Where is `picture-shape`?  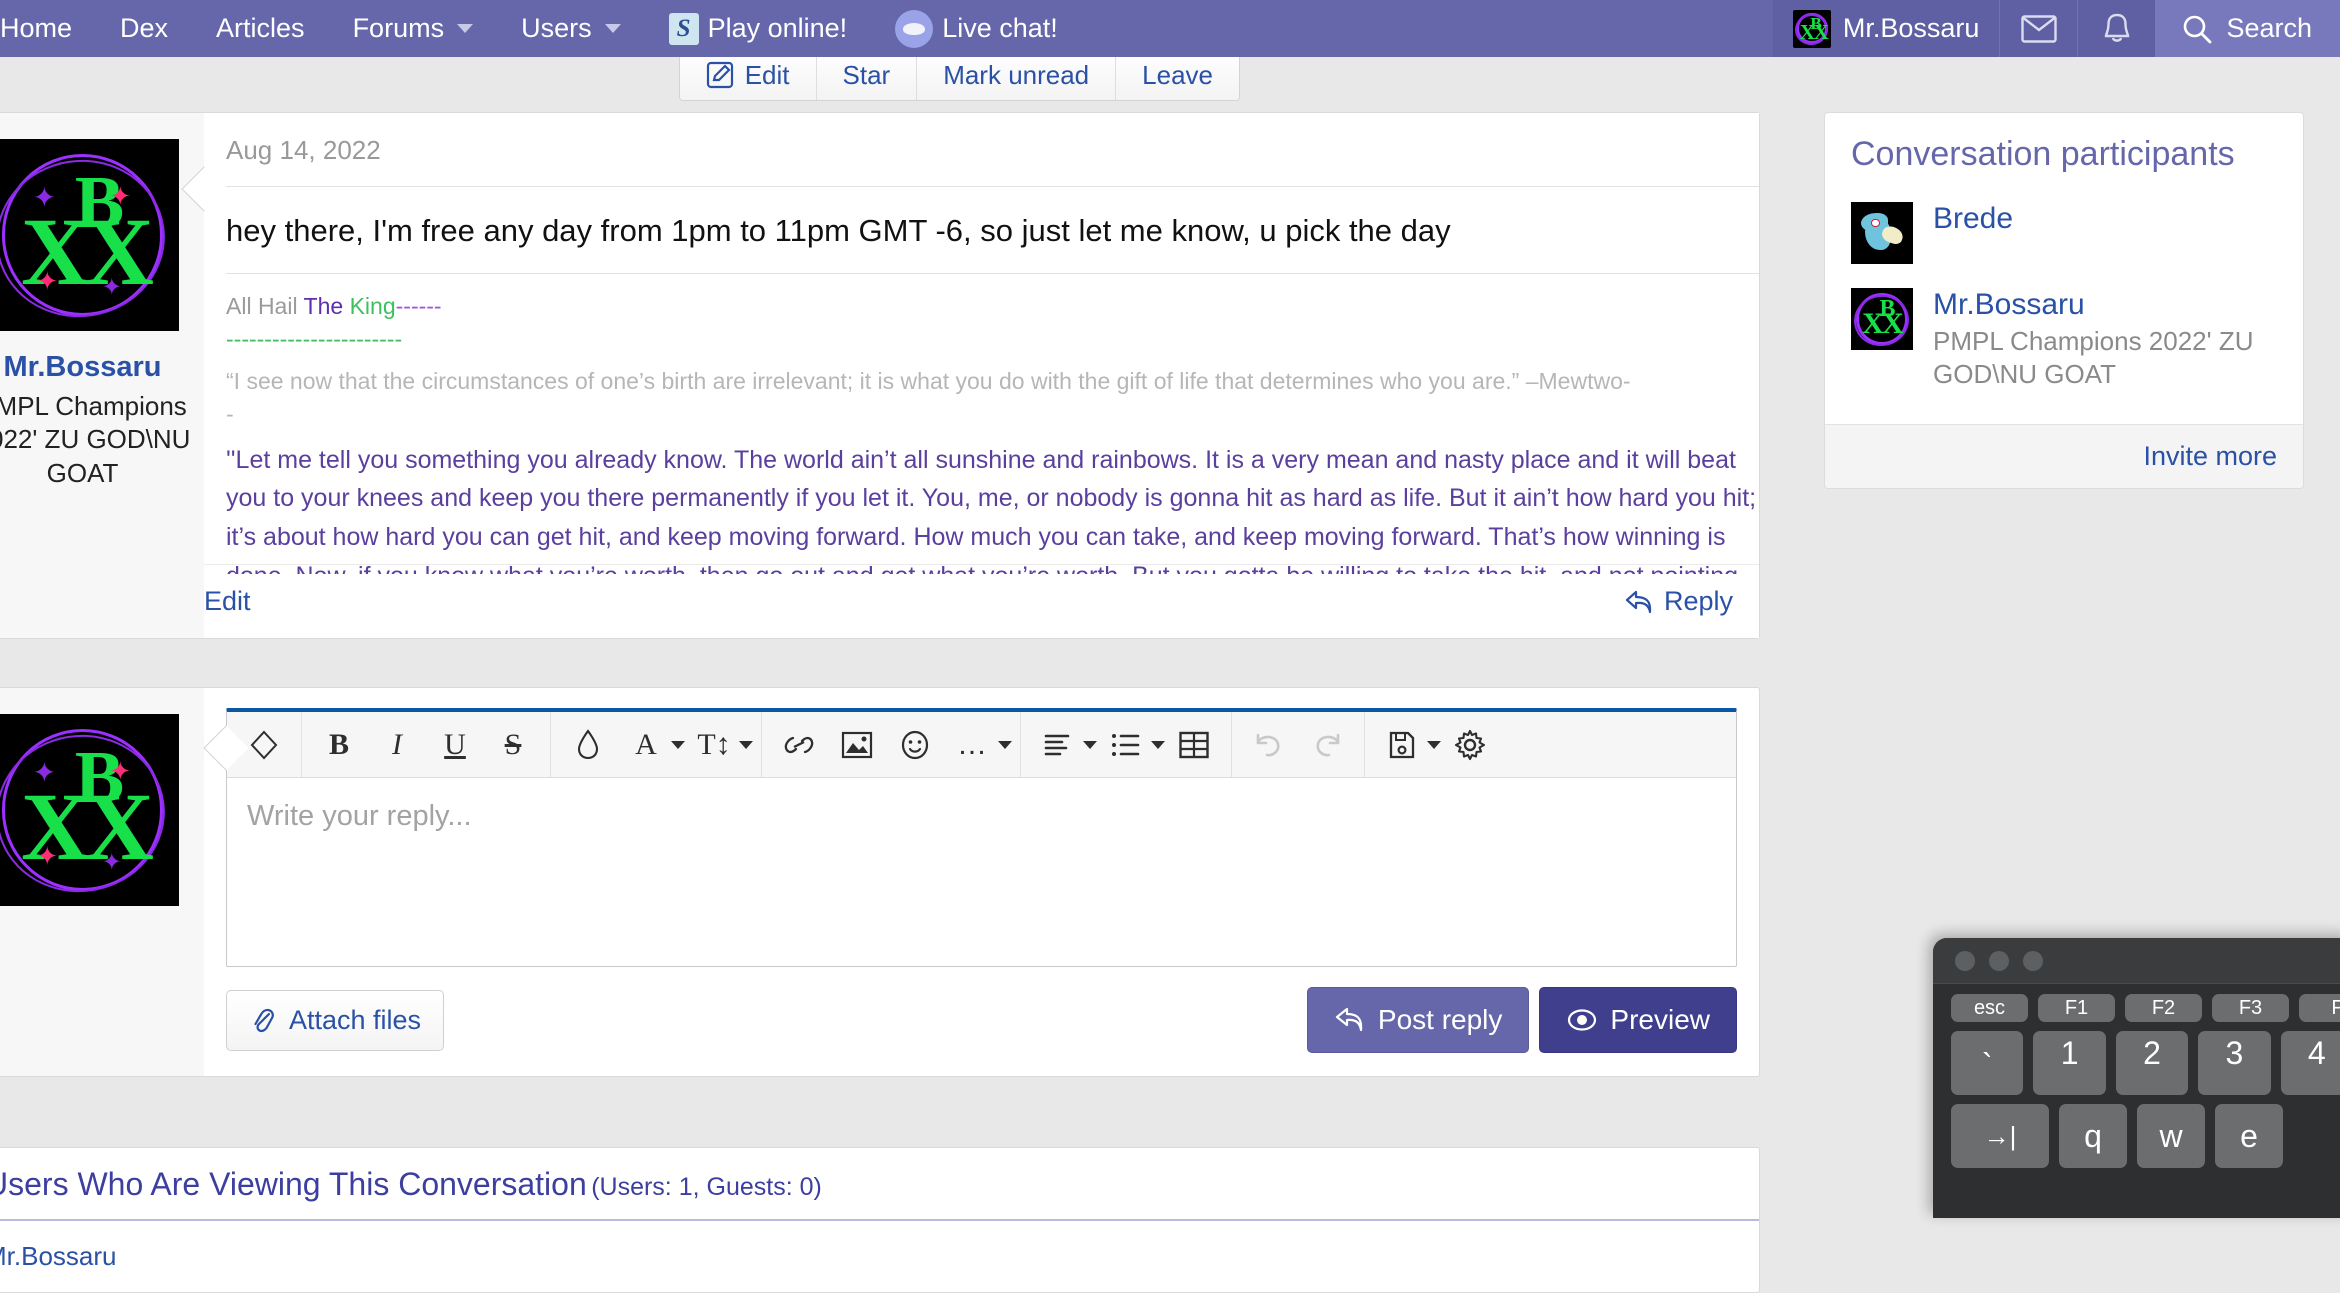 picture-shape is located at coordinates (857, 744).